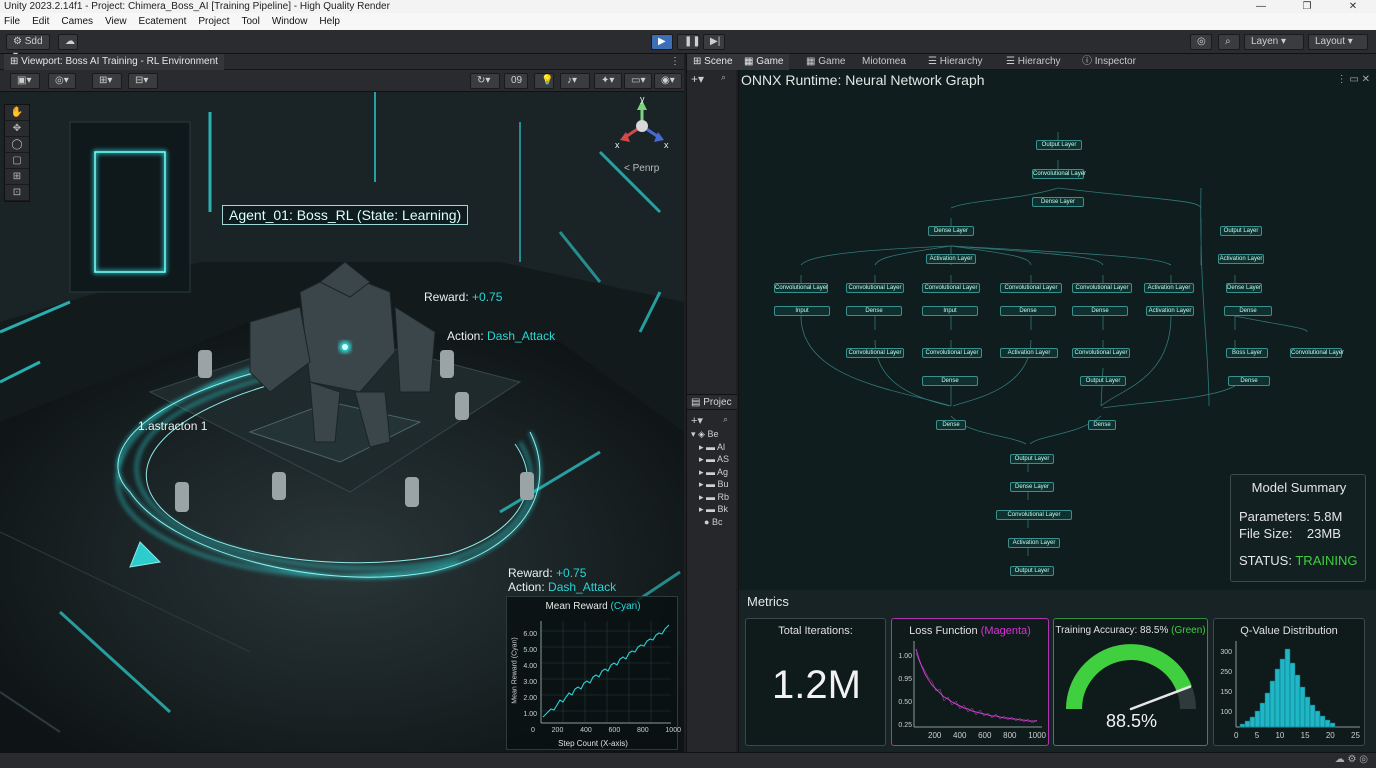 The height and width of the screenshot is (768, 1376). What do you see at coordinates (710, 509) in the screenshot?
I see `tree-item: ▸ ▬ Bk` at bounding box center [710, 509].